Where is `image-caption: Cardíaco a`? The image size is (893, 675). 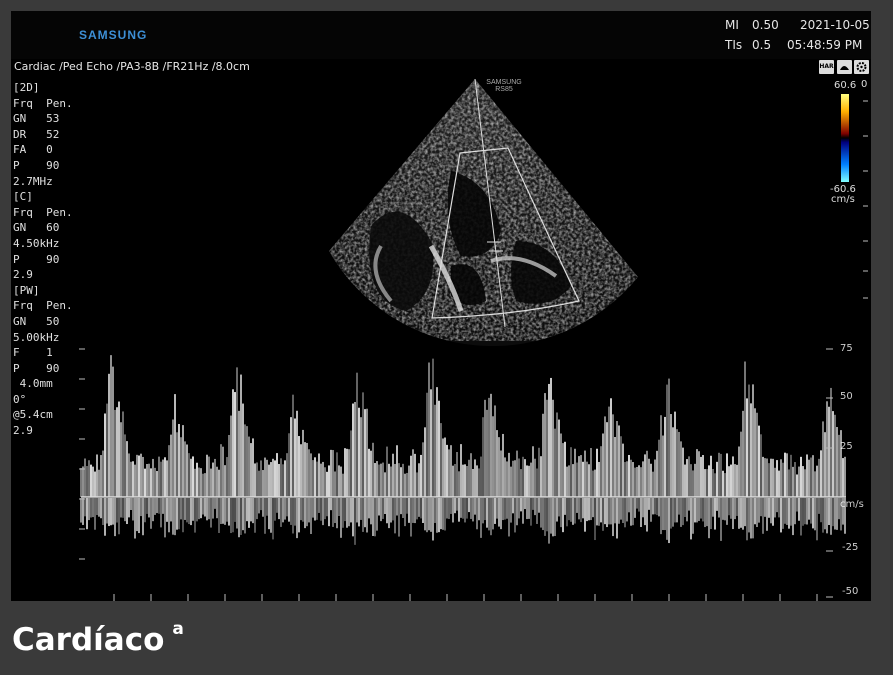 image-caption: Cardíaco a is located at coordinates (98, 638).